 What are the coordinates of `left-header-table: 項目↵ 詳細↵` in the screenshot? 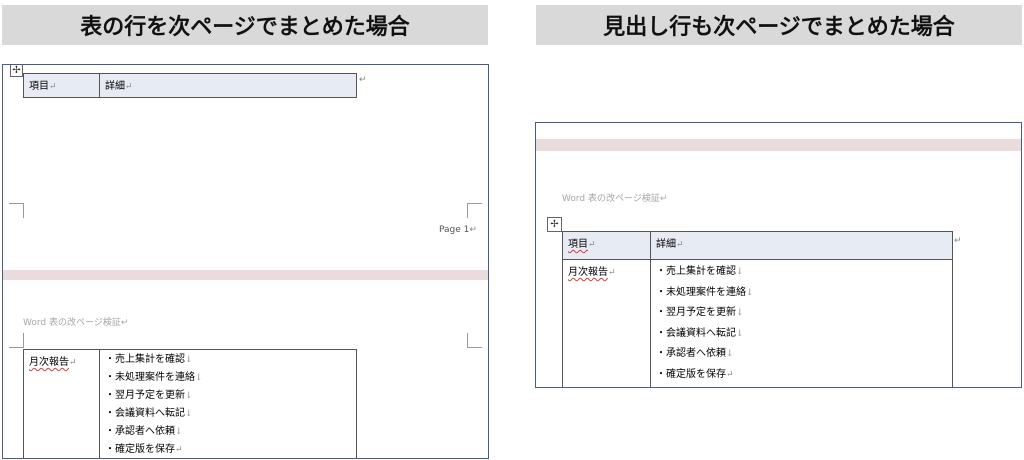 It's located at (190, 85).